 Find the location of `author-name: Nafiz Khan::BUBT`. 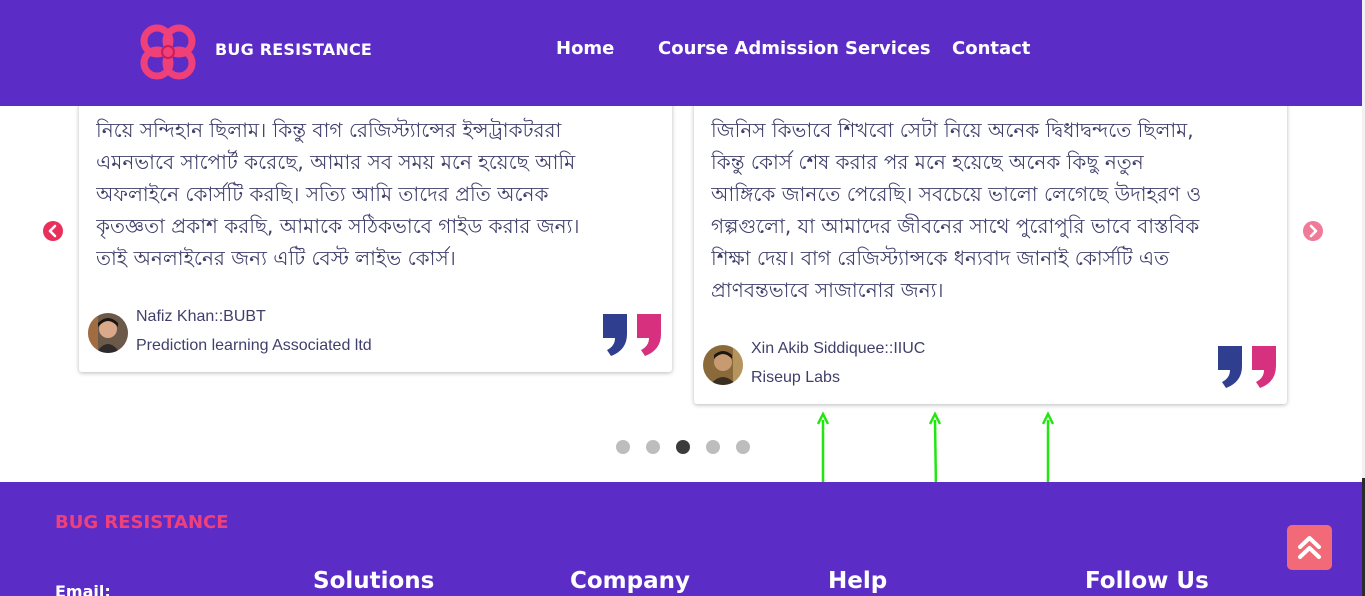

author-name: Nafiz Khan::BUBT is located at coordinates (201, 316).